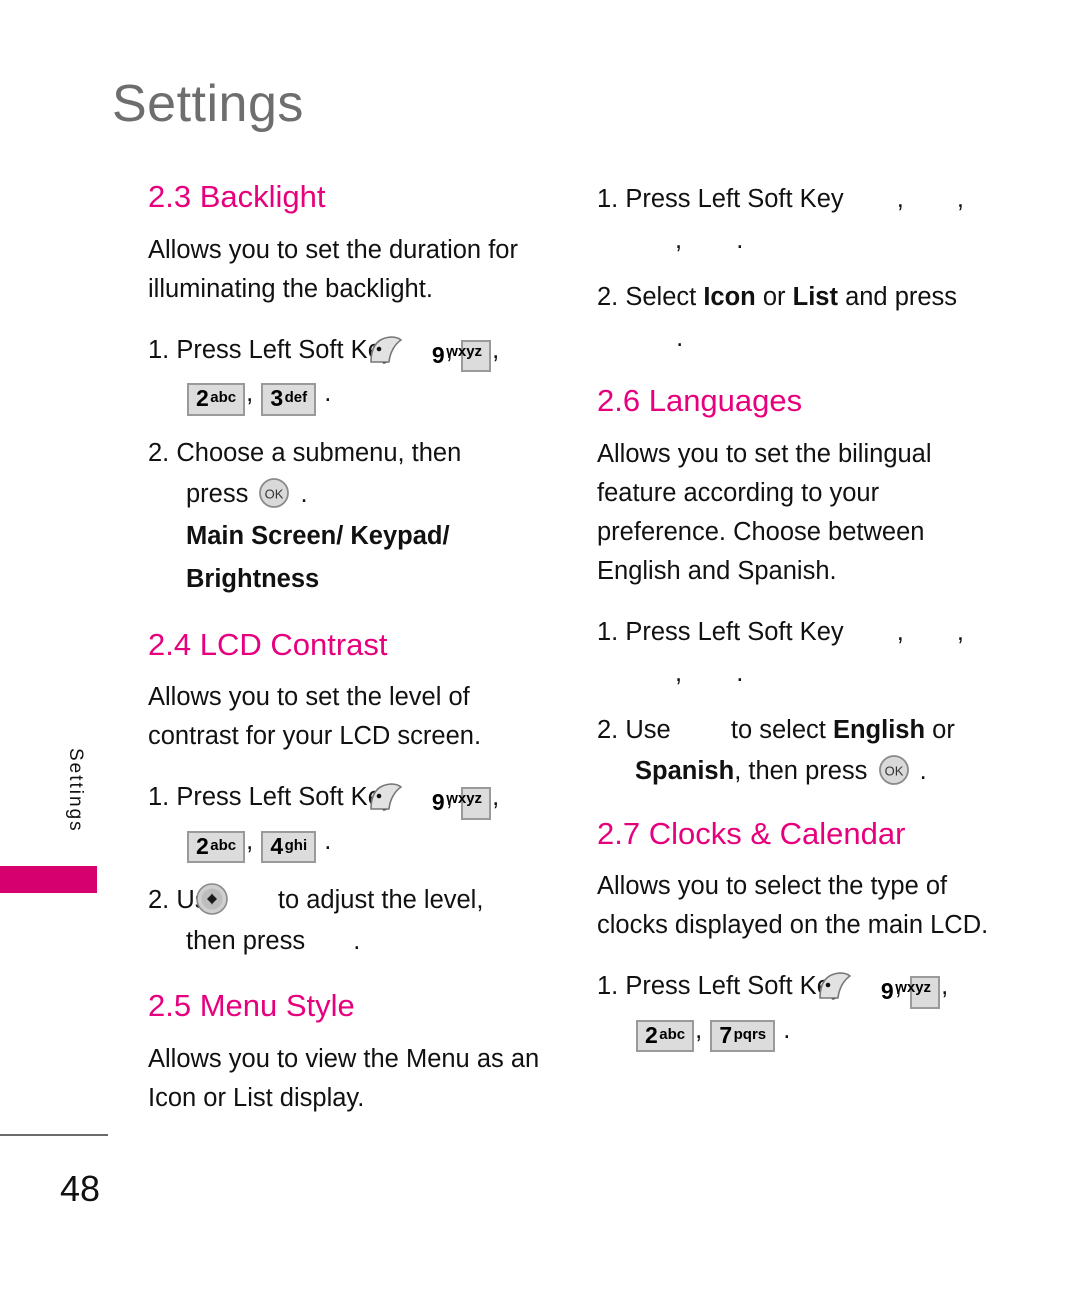 The height and width of the screenshot is (1295, 1080). Describe the element at coordinates (778, 729) in the screenshot. I see `languages-step-2-mid: to select` at that location.